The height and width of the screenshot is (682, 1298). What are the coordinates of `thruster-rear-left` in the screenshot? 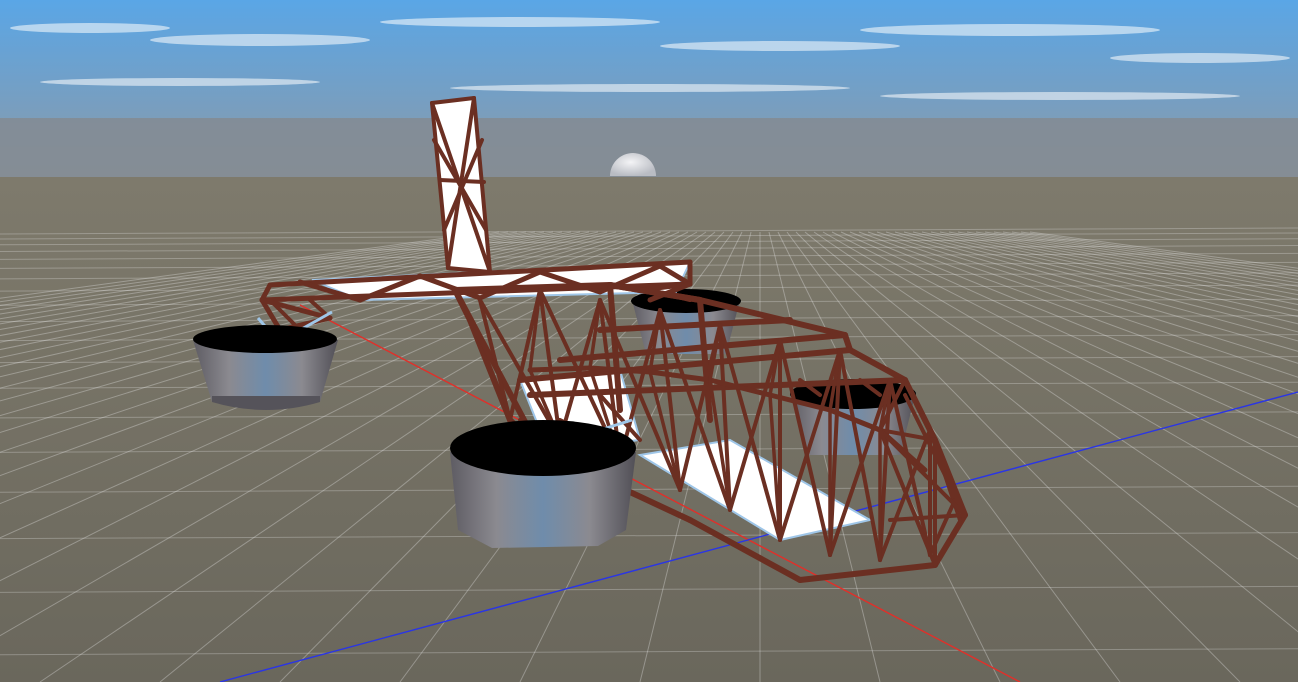 It's located at (265, 367).